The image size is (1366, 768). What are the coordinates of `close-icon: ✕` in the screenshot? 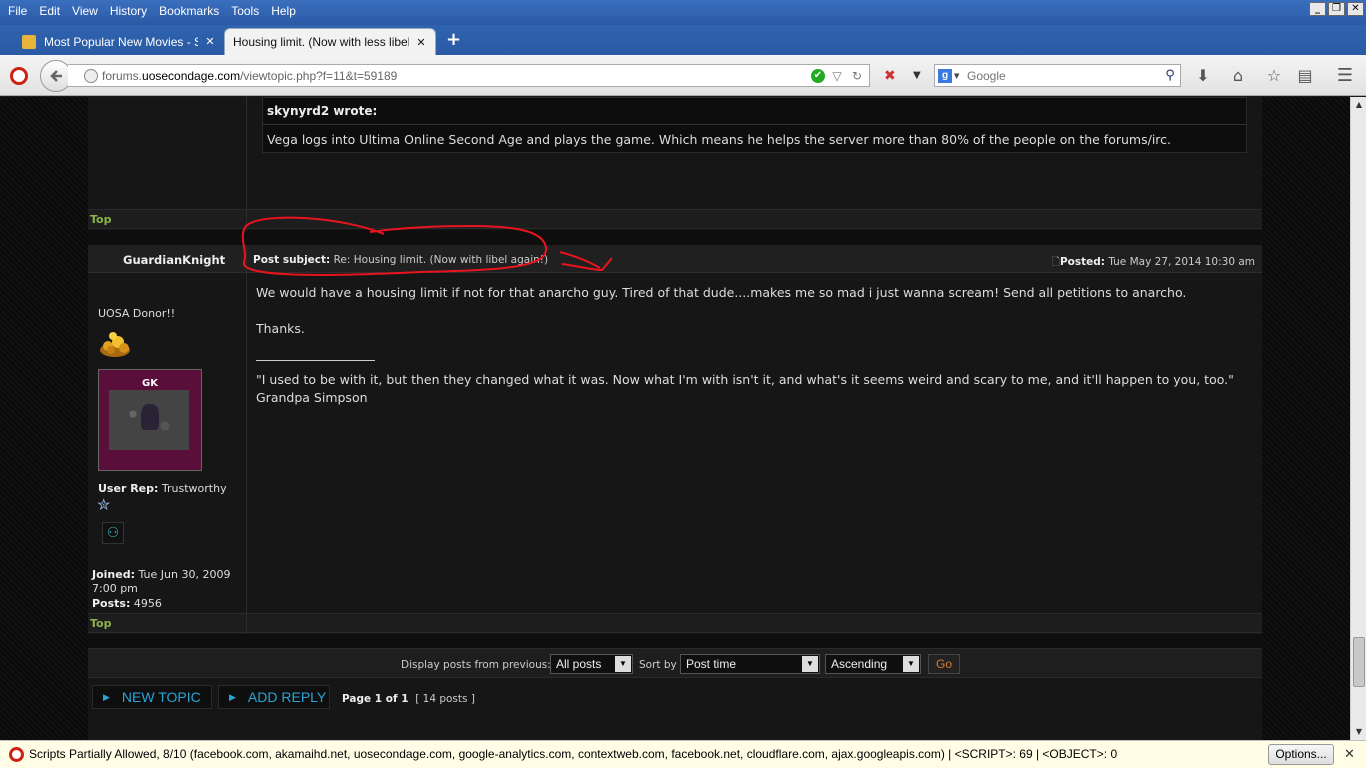 It's located at (1349, 754).